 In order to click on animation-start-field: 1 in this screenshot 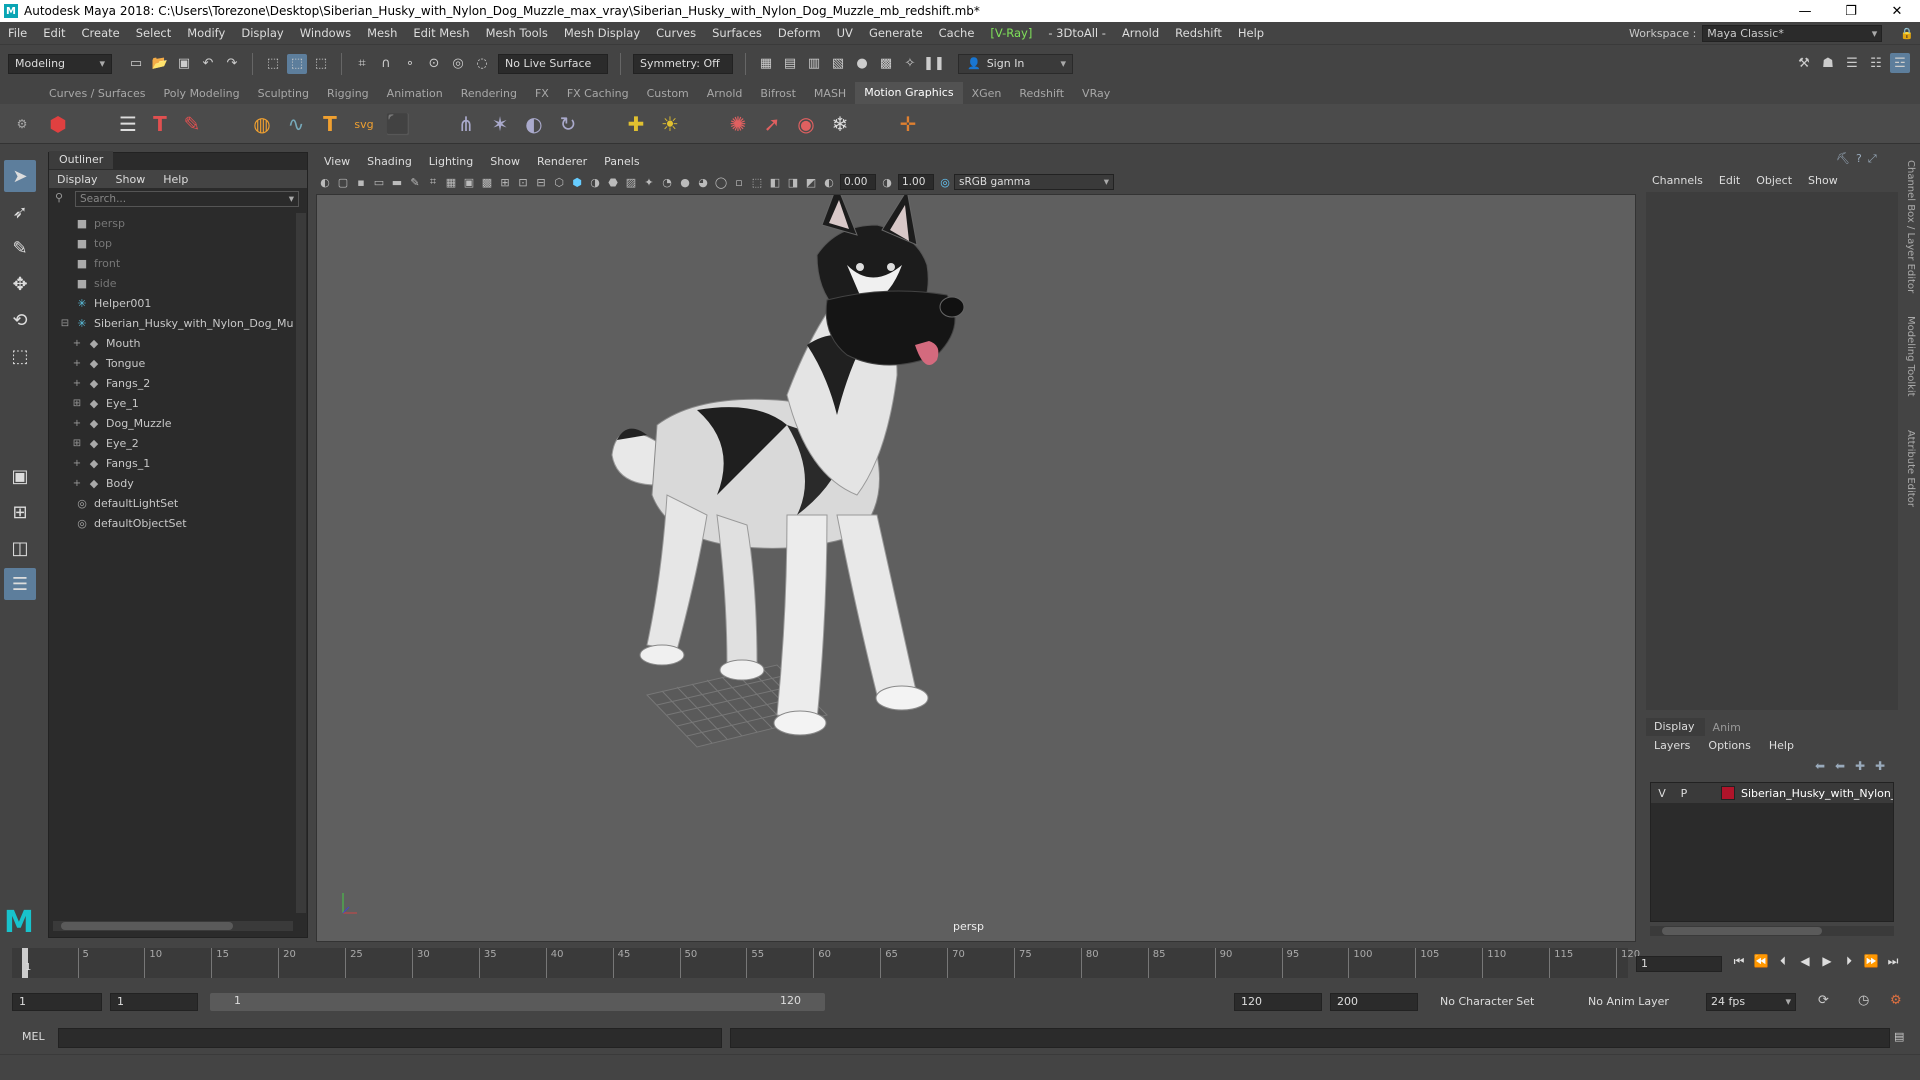, I will do `click(57, 1002)`.